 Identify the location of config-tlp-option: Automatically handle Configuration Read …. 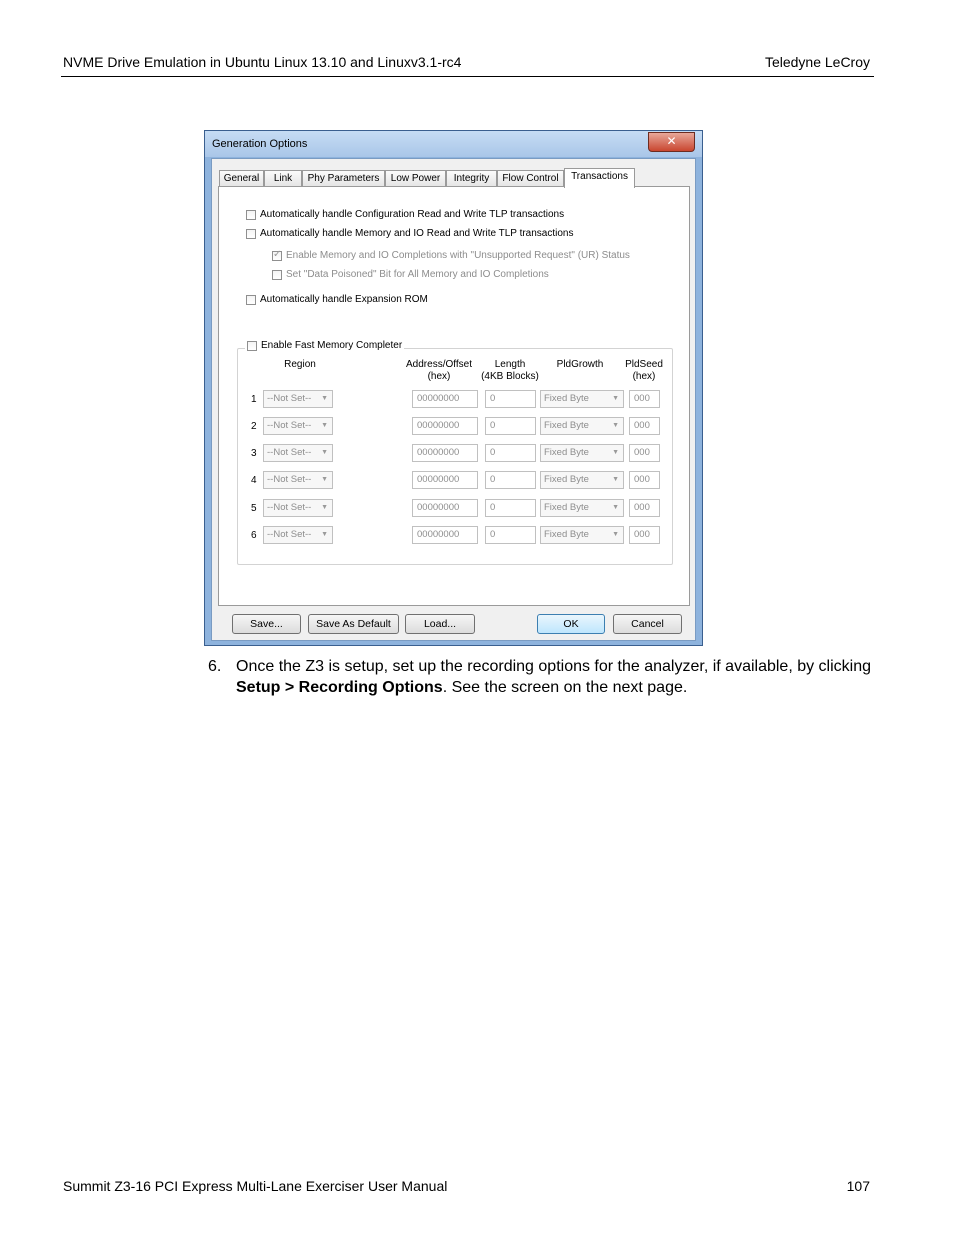
(405, 214).